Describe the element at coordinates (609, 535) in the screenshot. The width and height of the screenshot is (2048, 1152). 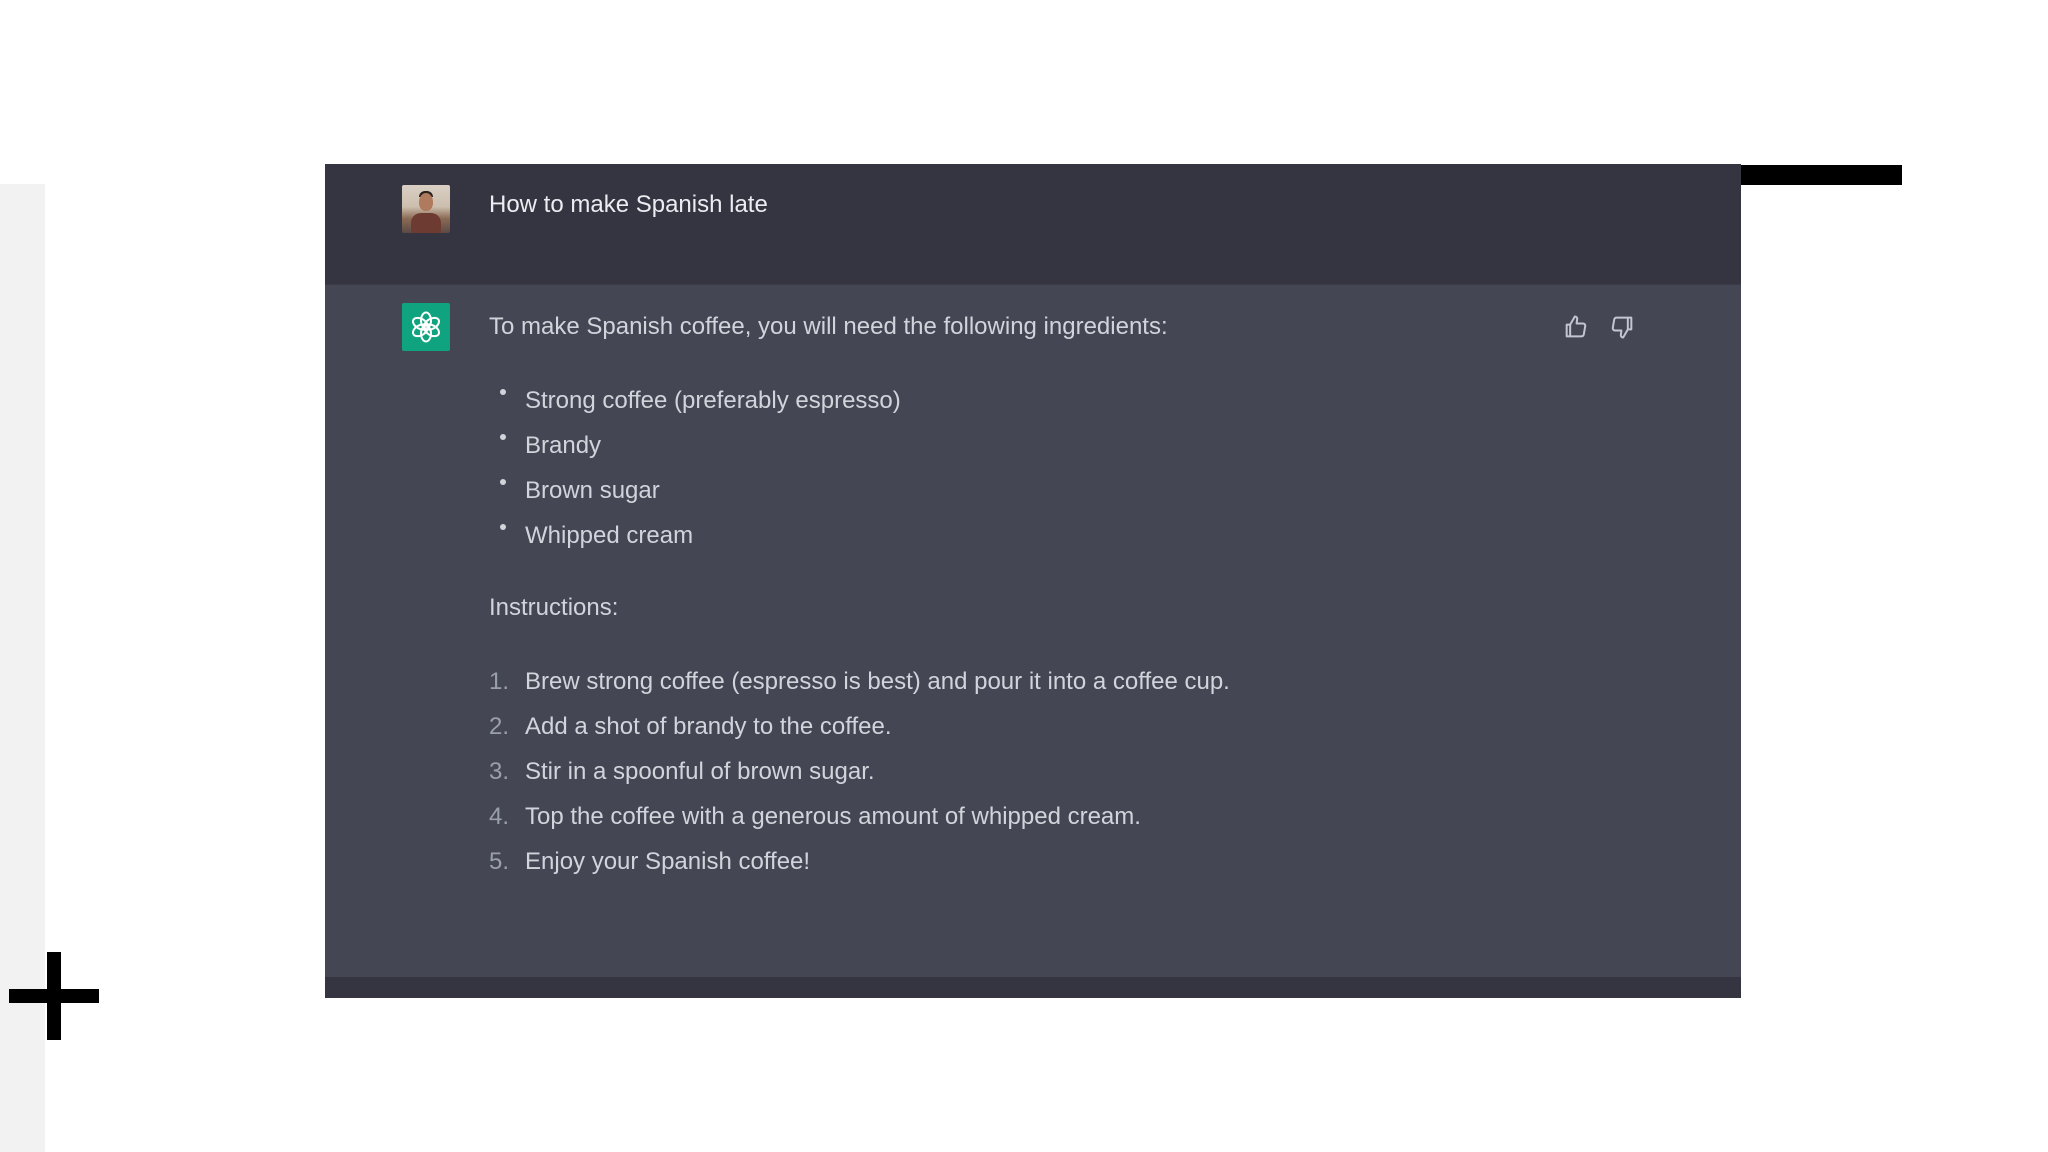
I see `ingredient-text: Whipped cream` at that location.